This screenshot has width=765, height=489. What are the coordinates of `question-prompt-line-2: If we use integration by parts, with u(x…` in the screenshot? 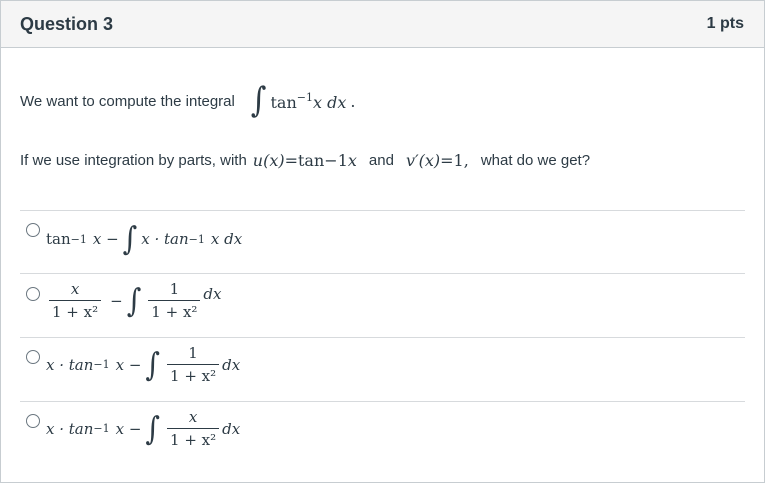 It's located at (305, 160).